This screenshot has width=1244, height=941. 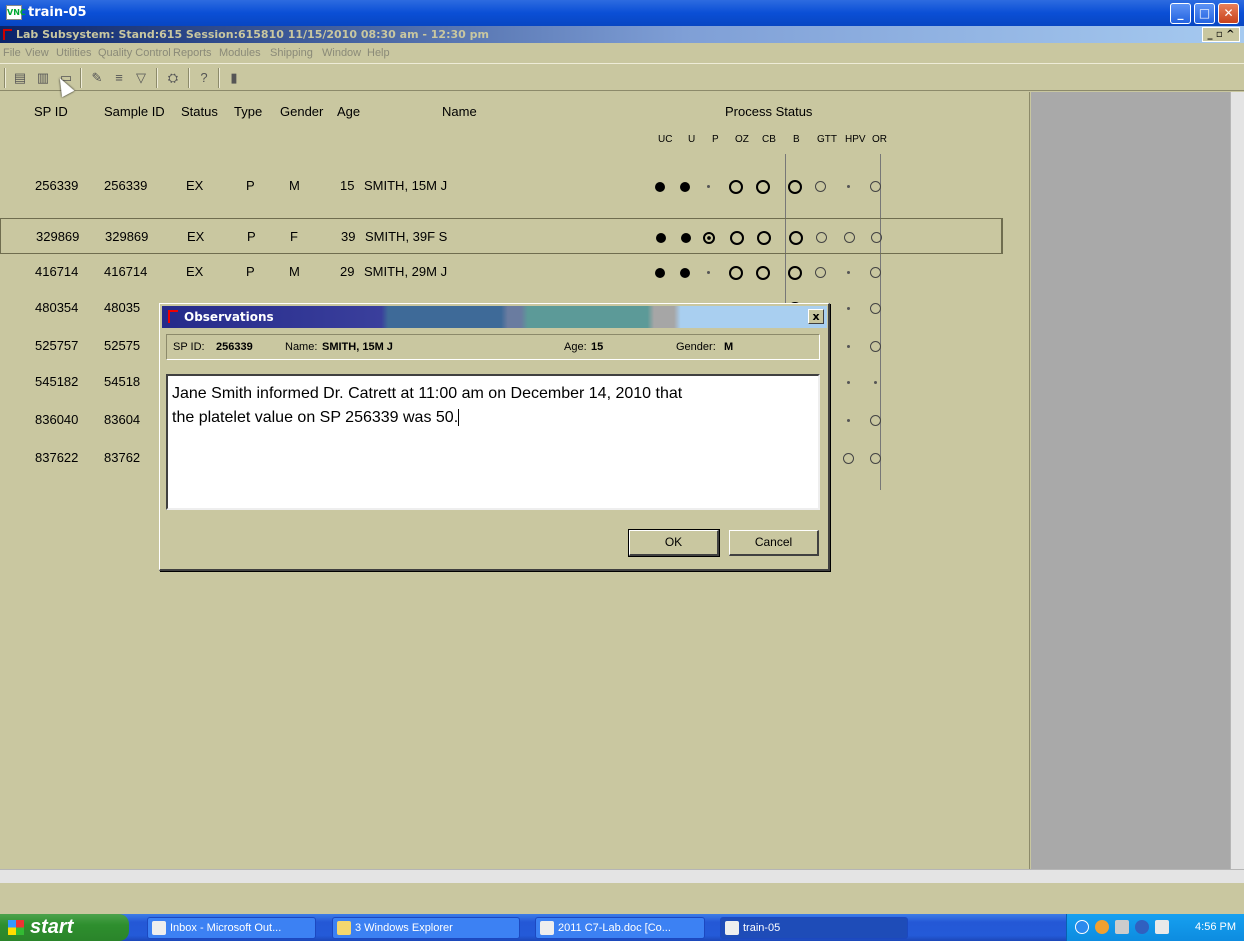 I want to click on chart-icon: ⛭, so click(x=173, y=78).